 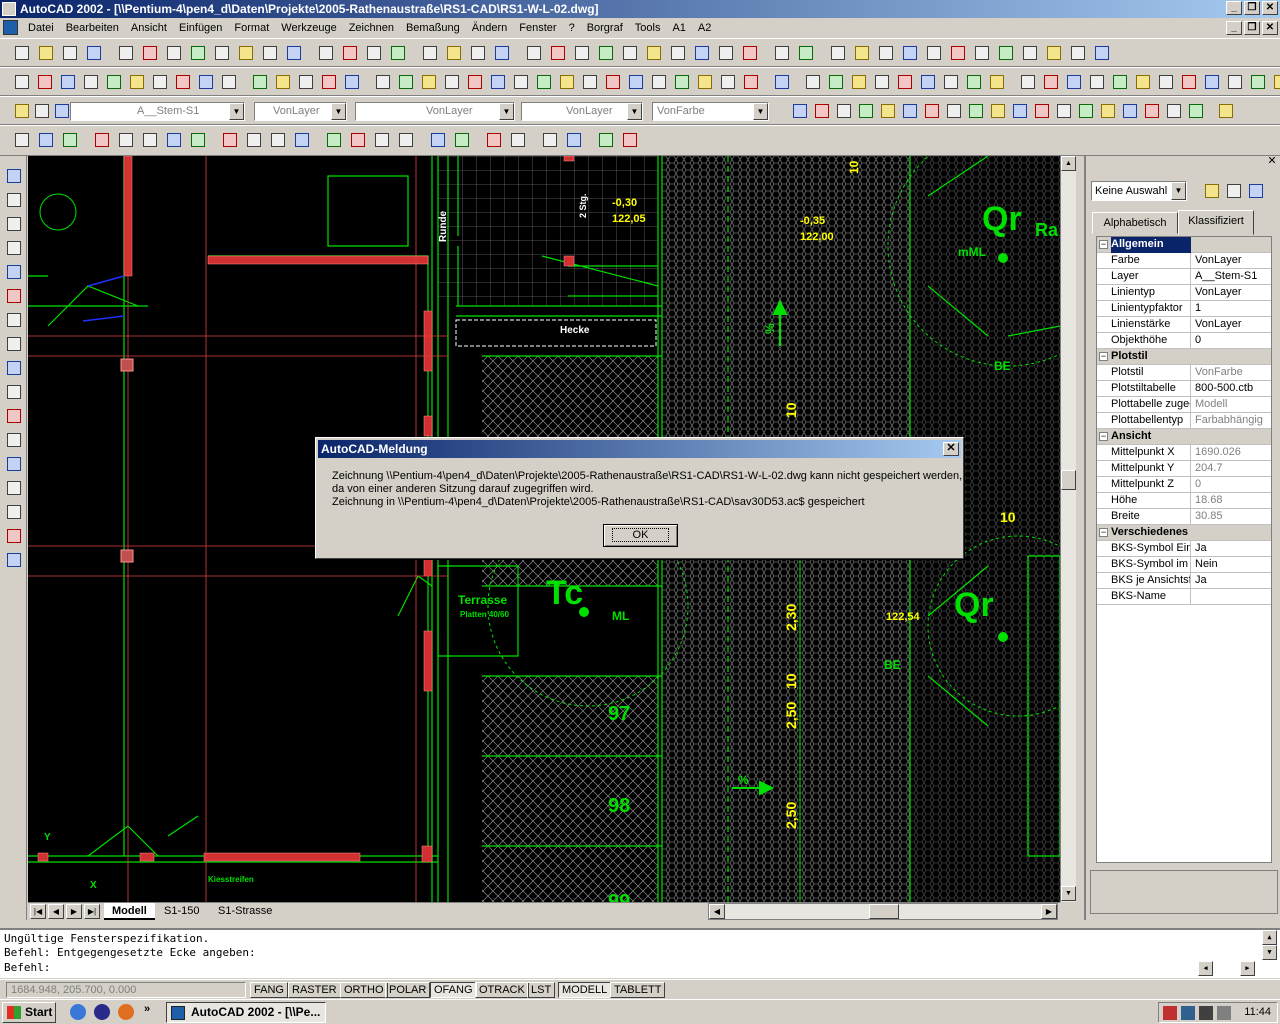 What do you see at coordinates (1184, 309) in the screenshot?
I see `property-row: Linientypfaktor 1` at bounding box center [1184, 309].